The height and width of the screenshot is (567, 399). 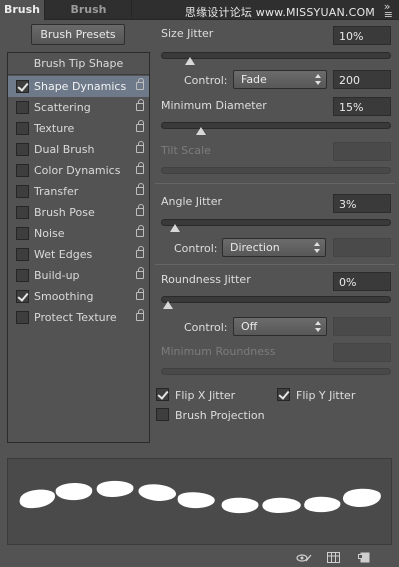 I want to click on roundness-jitter-slider, so click(x=276, y=302).